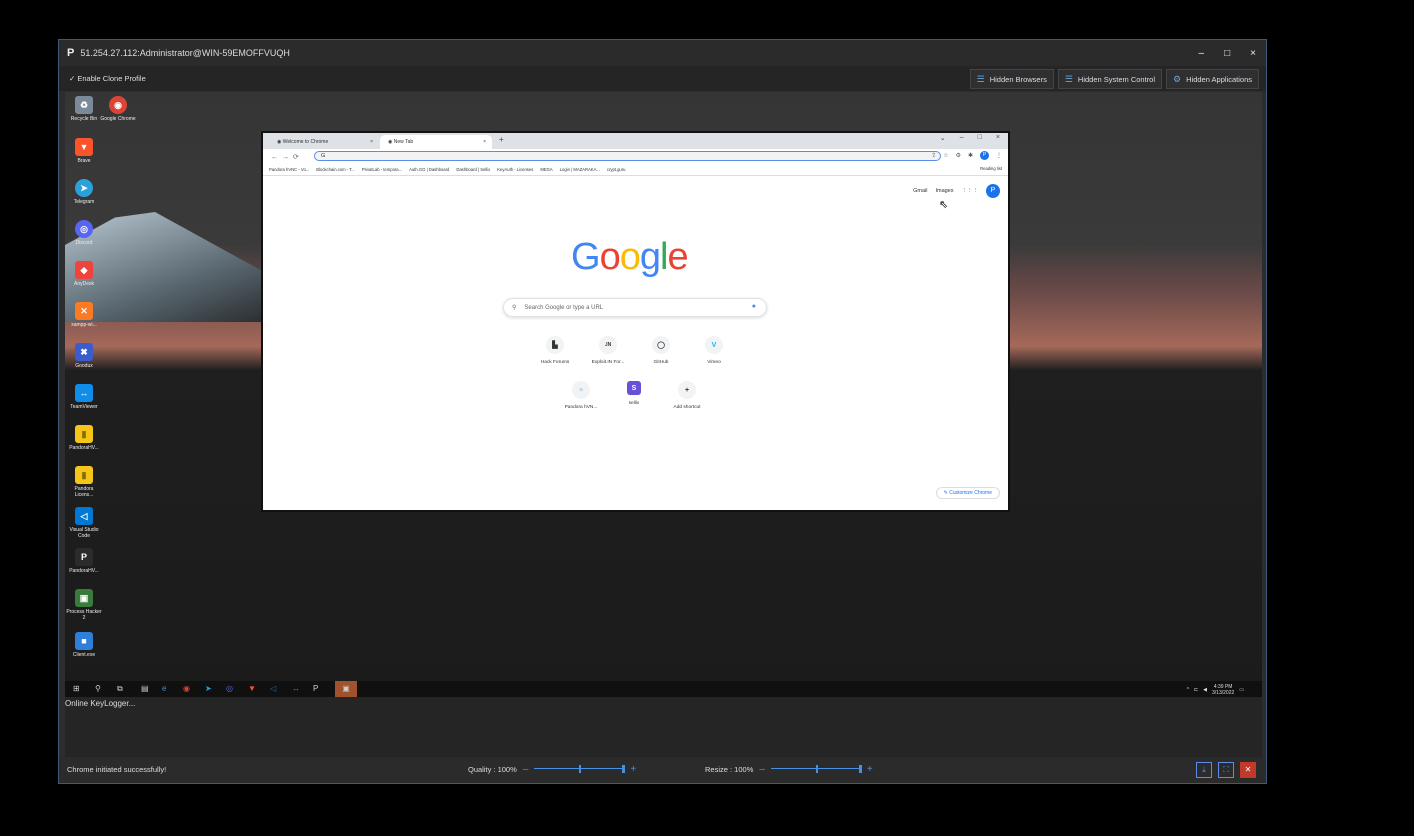 Image resolution: width=1414 pixels, height=836 pixels. Describe the element at coordinates (1196, 690) in the screenshot. I see `network-icon: ⊏` at that location.